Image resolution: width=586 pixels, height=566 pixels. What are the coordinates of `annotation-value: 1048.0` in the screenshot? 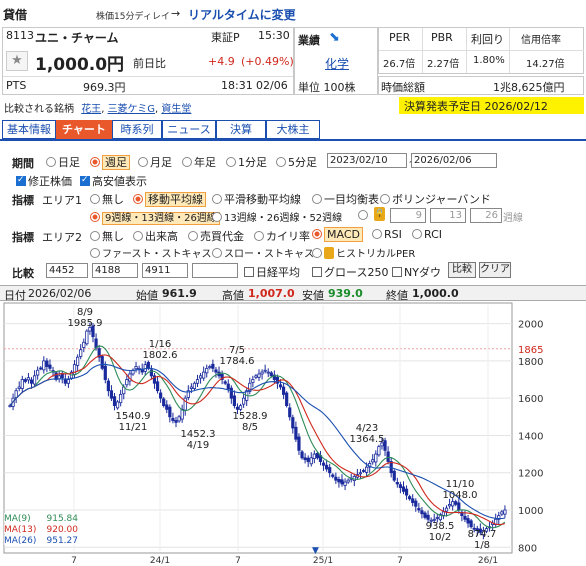 It's located at (460, 495).